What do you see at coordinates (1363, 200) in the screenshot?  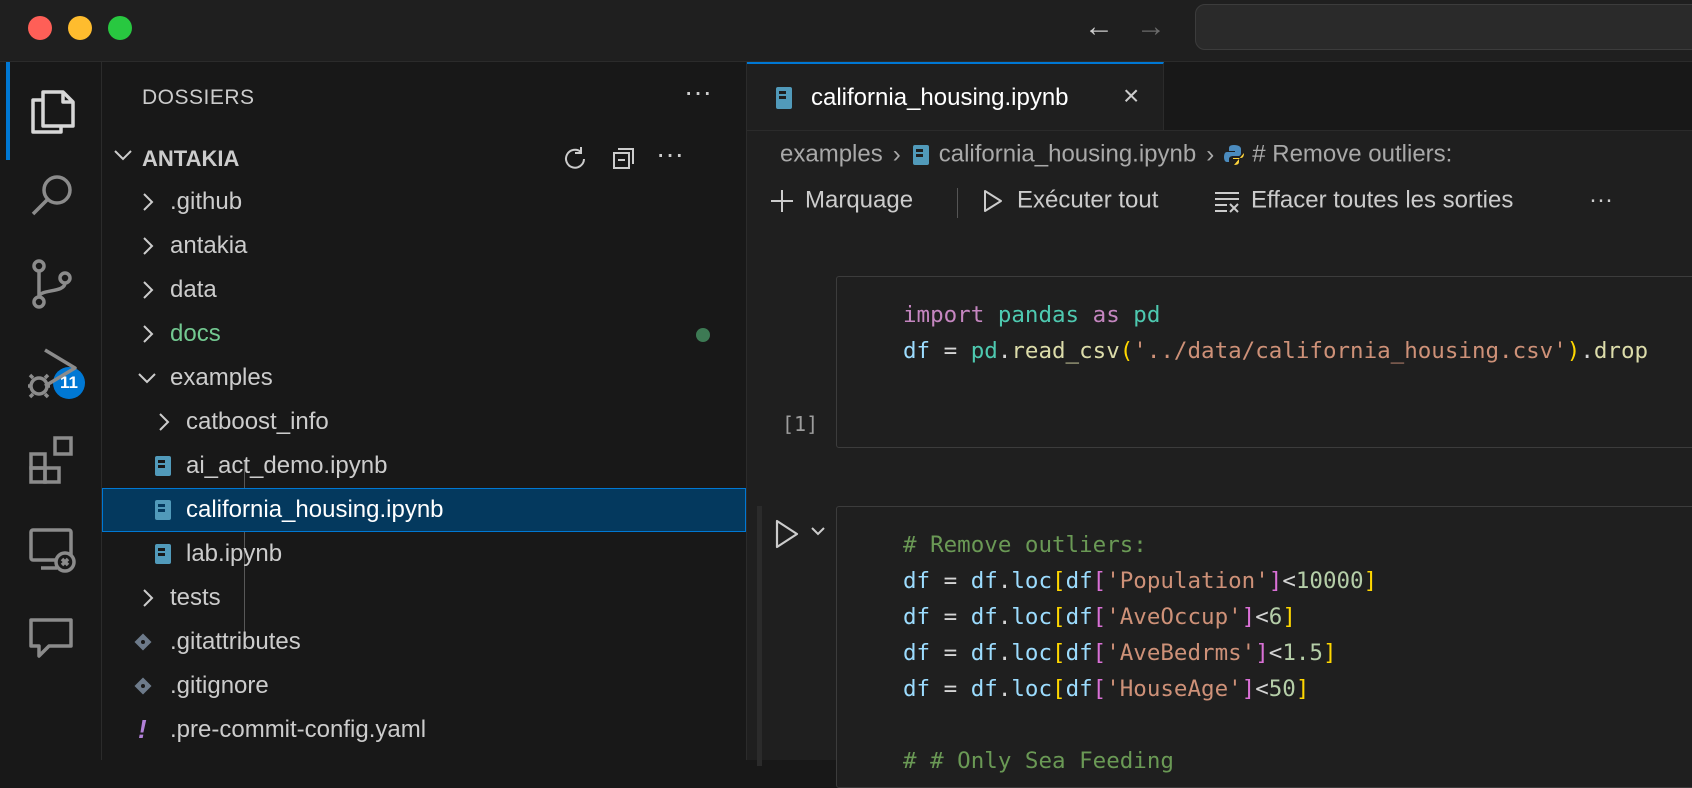 I see `clear-outputs-button: Effacer toutes les sorties` at bounding box center [1363, 200].